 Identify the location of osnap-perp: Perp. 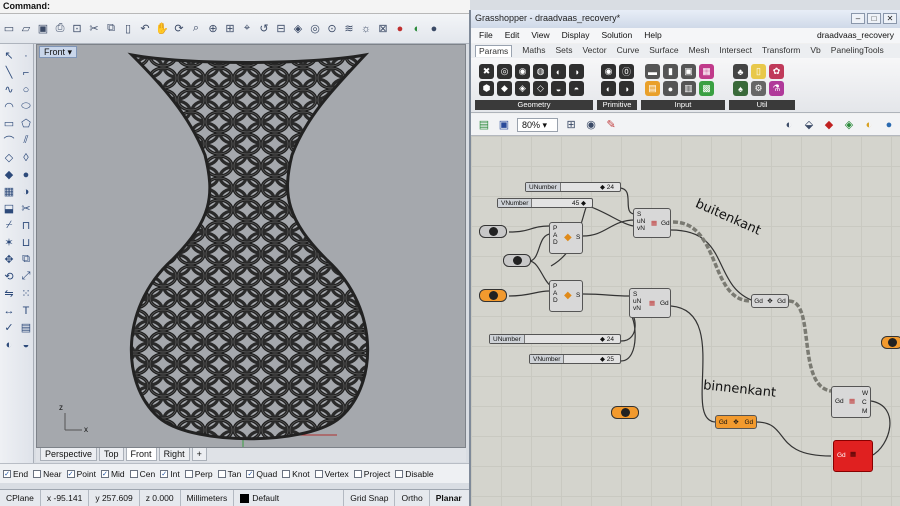
(198, 474).